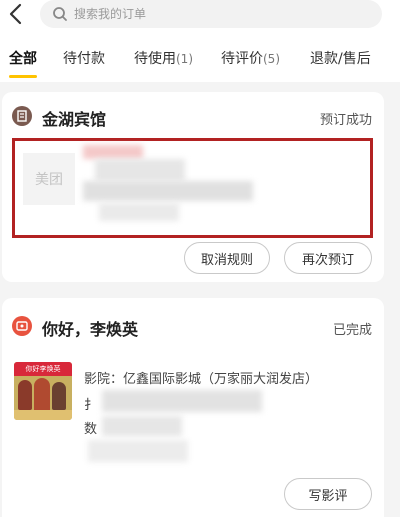 This screenshot has width=400, height=517. I want to click on top-bar, so click(200, 17).